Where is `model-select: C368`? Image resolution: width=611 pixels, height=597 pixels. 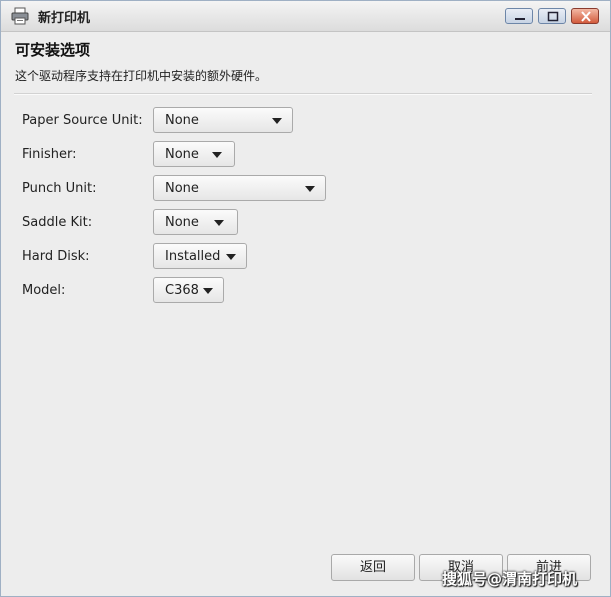 model-select: C368 is located at coordinates (188, 290).